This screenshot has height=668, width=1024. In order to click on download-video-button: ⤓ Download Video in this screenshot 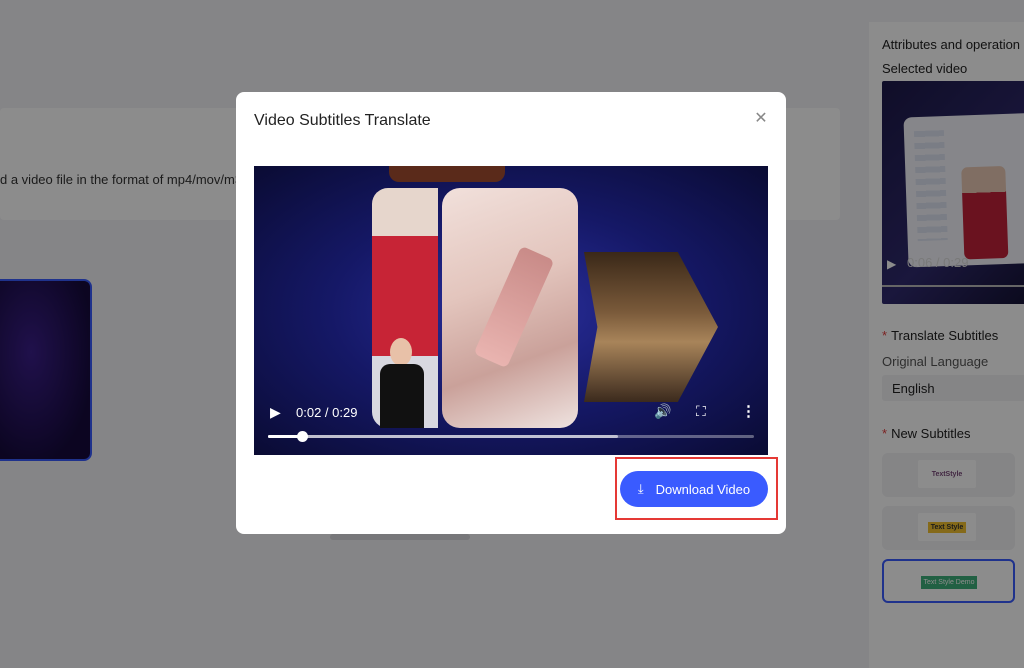, I will do `click(694, 489)`.